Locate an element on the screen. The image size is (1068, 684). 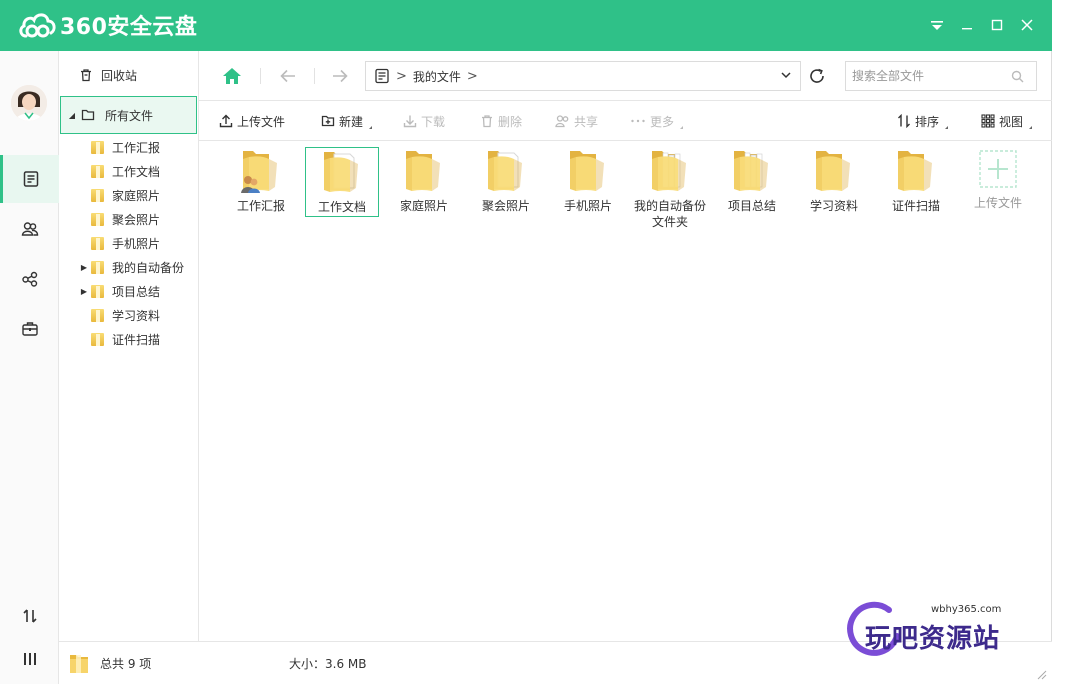
refresh-button is located at coordinates (817, 76).